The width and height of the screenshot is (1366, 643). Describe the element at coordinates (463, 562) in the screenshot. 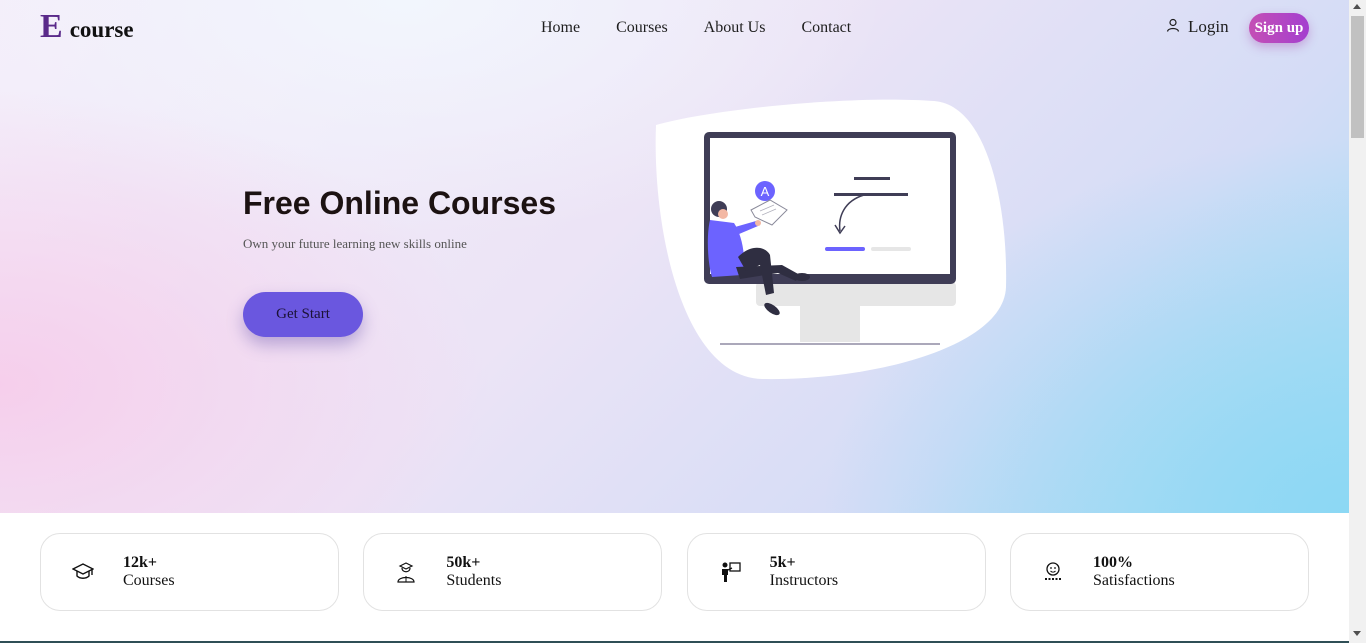

I see `stat-value: 50k+` at that location.